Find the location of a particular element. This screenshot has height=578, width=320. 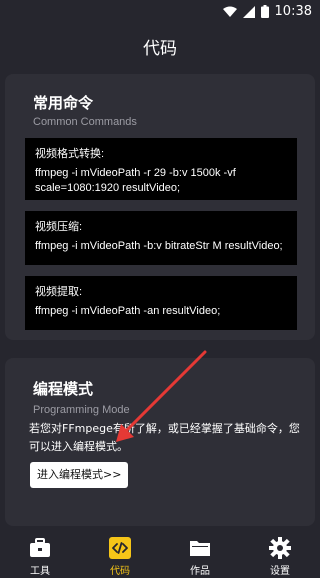

nav-item-code: 代码 is located at coordinates (120, 555).